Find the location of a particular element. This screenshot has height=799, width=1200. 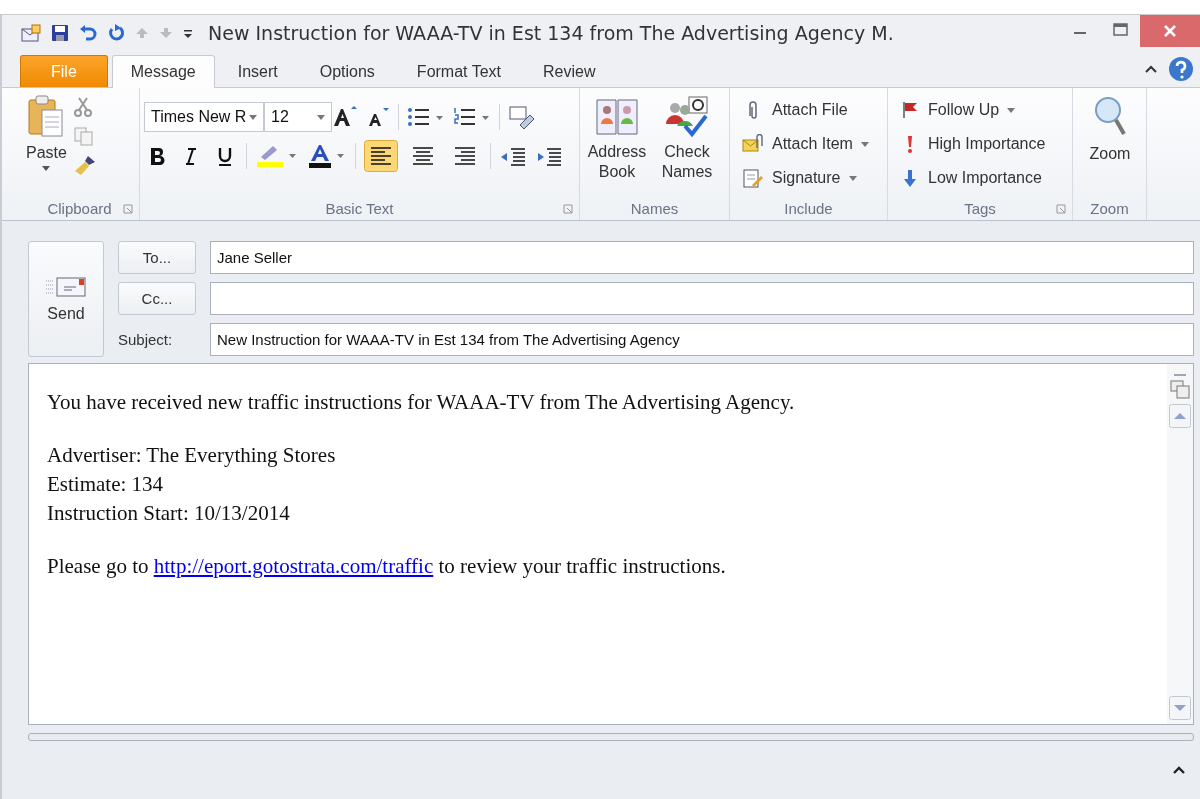

font-size-dropdown: 12 is located at coordinates (298, 117).